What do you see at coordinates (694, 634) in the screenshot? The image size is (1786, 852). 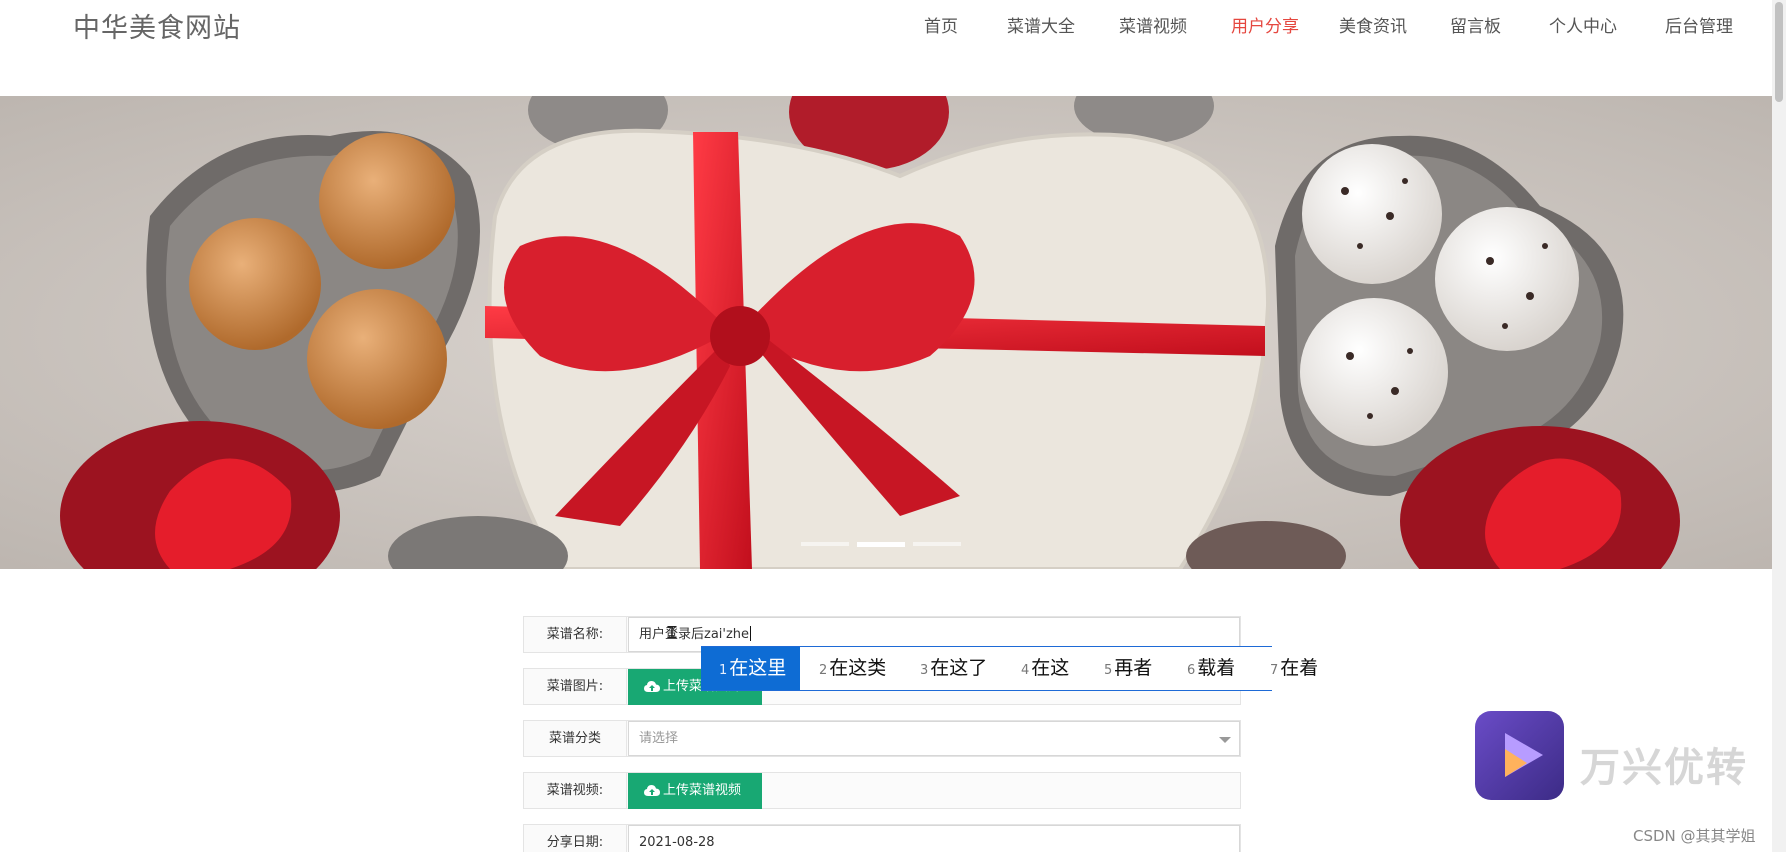 I see `recipe-name-value: 用户登录后zai'zhe` at bounding box center [694, 634].